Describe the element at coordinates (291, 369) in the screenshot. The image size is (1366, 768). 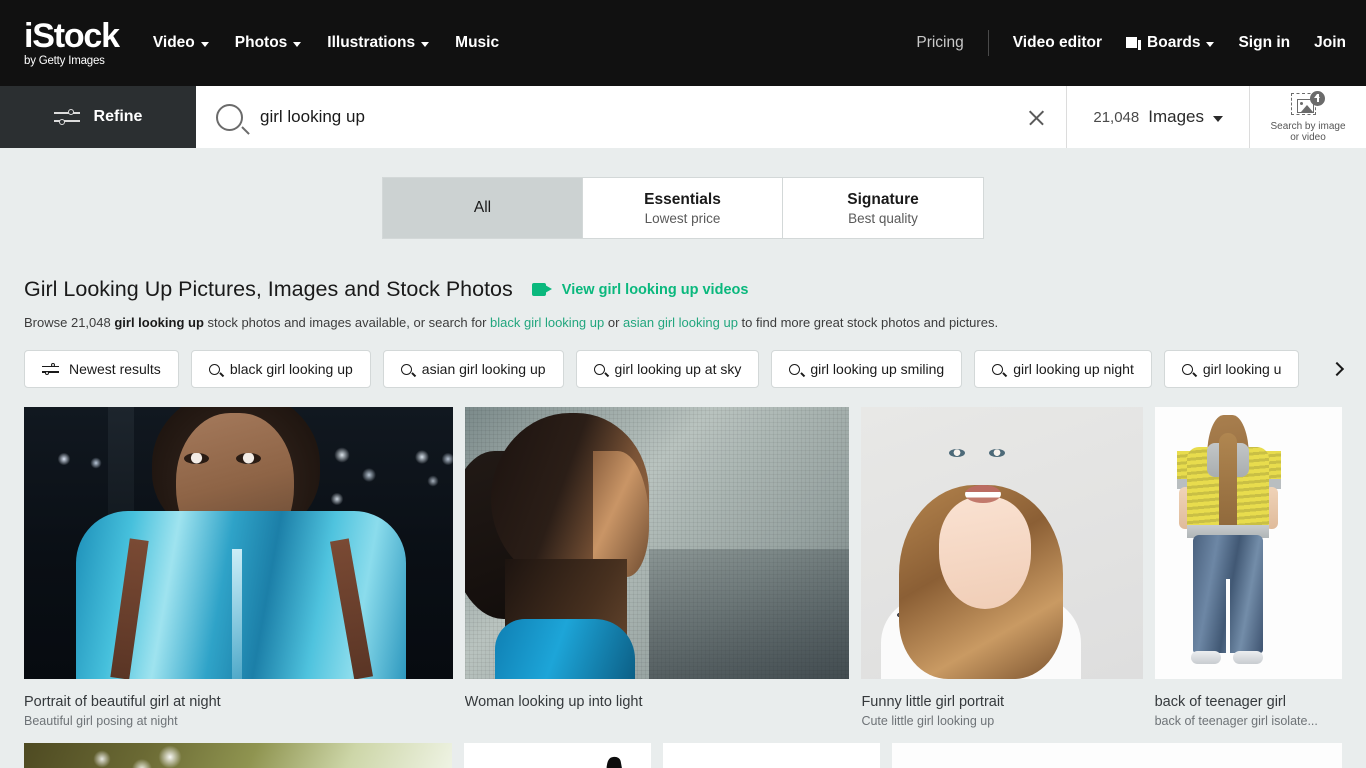
I see `chip-label: black girl looking up` at that location.